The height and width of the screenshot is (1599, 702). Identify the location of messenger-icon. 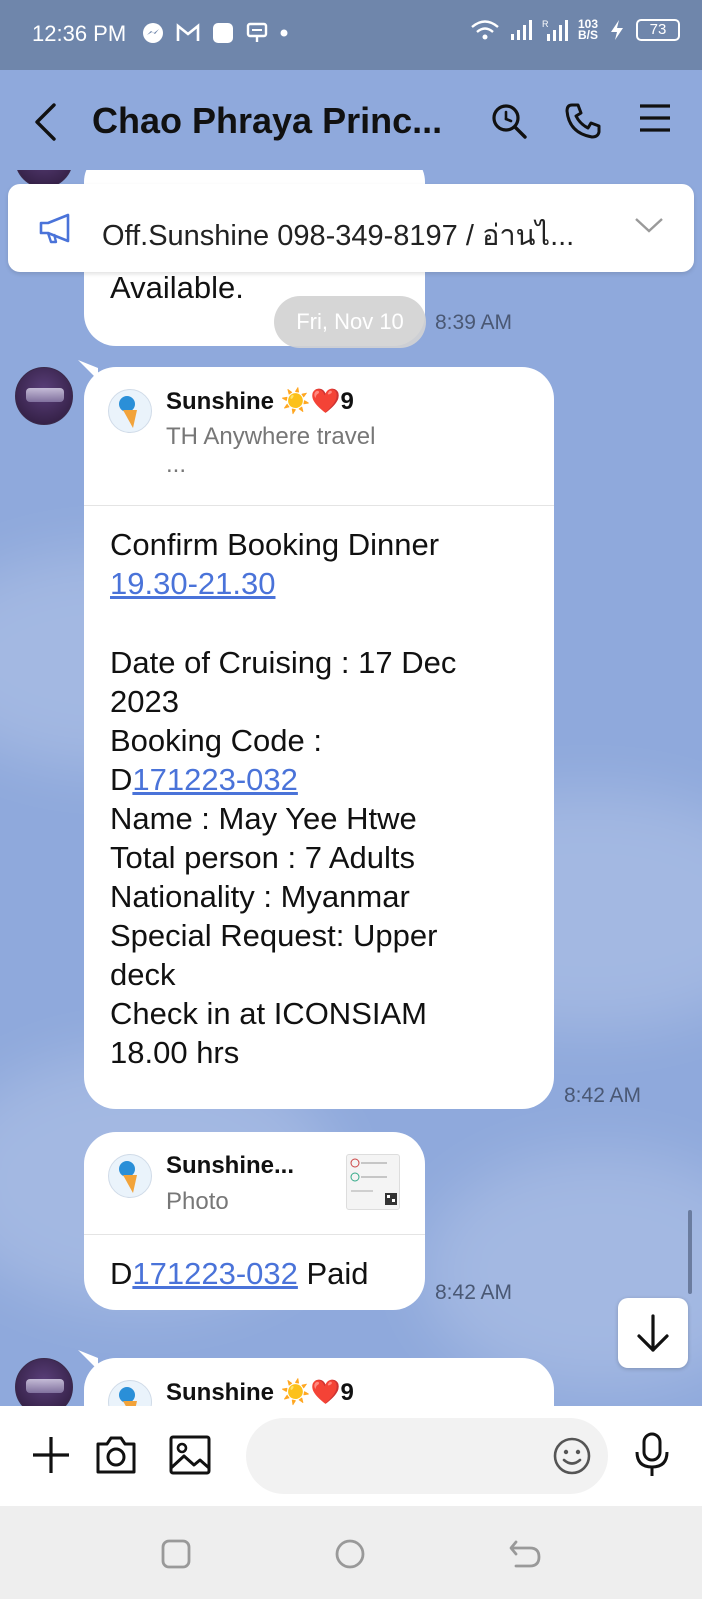
(153, 33).